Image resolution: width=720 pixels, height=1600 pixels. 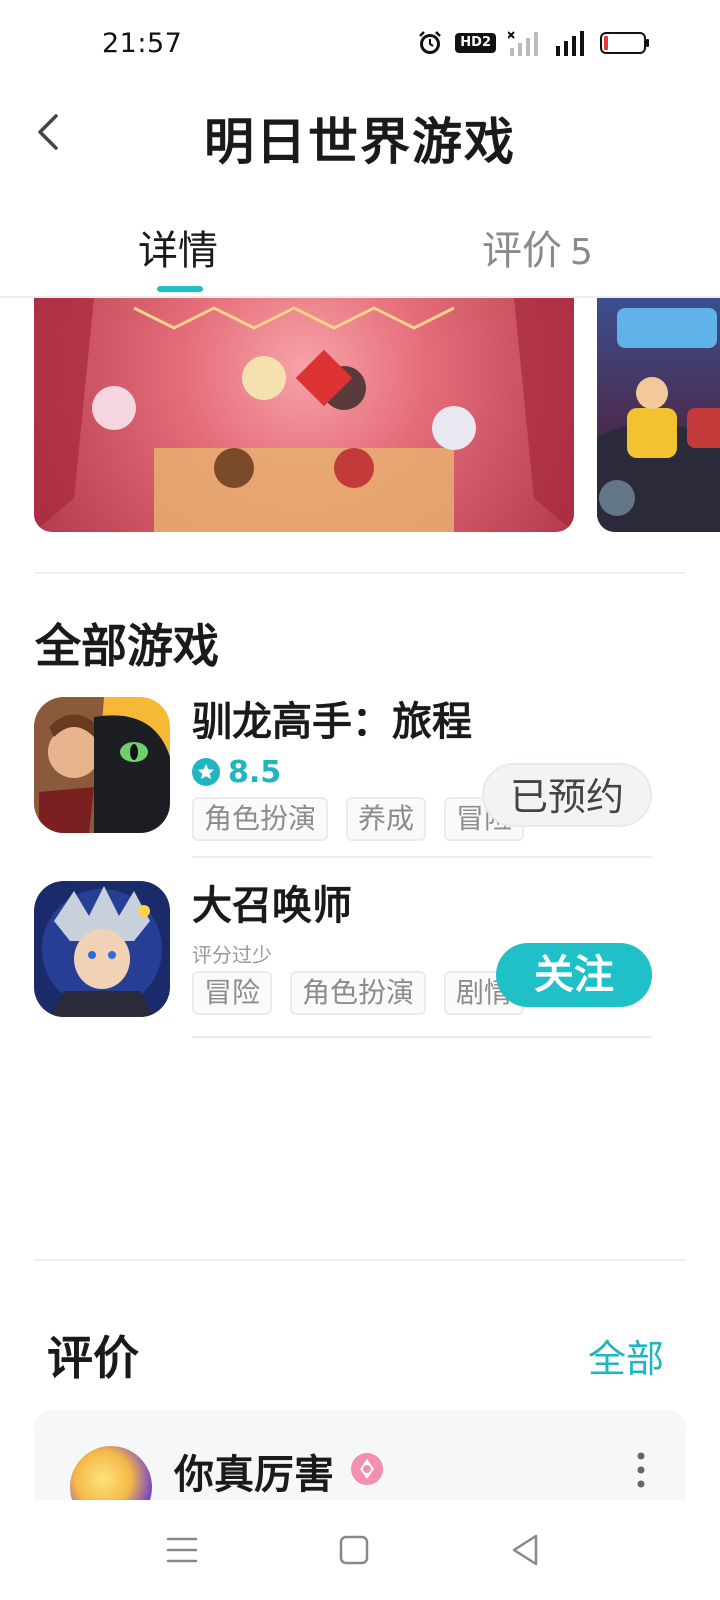 What do you see at coordinates (360, 787) in the screenshot?
I see `game-row: 驯龙高手：旅程 8.5 角色扮演 养成 冒险 已预约` at bounding box center [360, 787].